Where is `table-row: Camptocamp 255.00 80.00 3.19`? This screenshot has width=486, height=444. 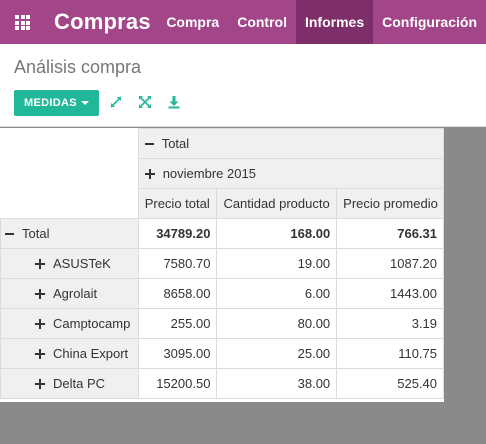 table-row: Camptocamp 255.00 80.00 3.19 is located at coordinates (222, 323).